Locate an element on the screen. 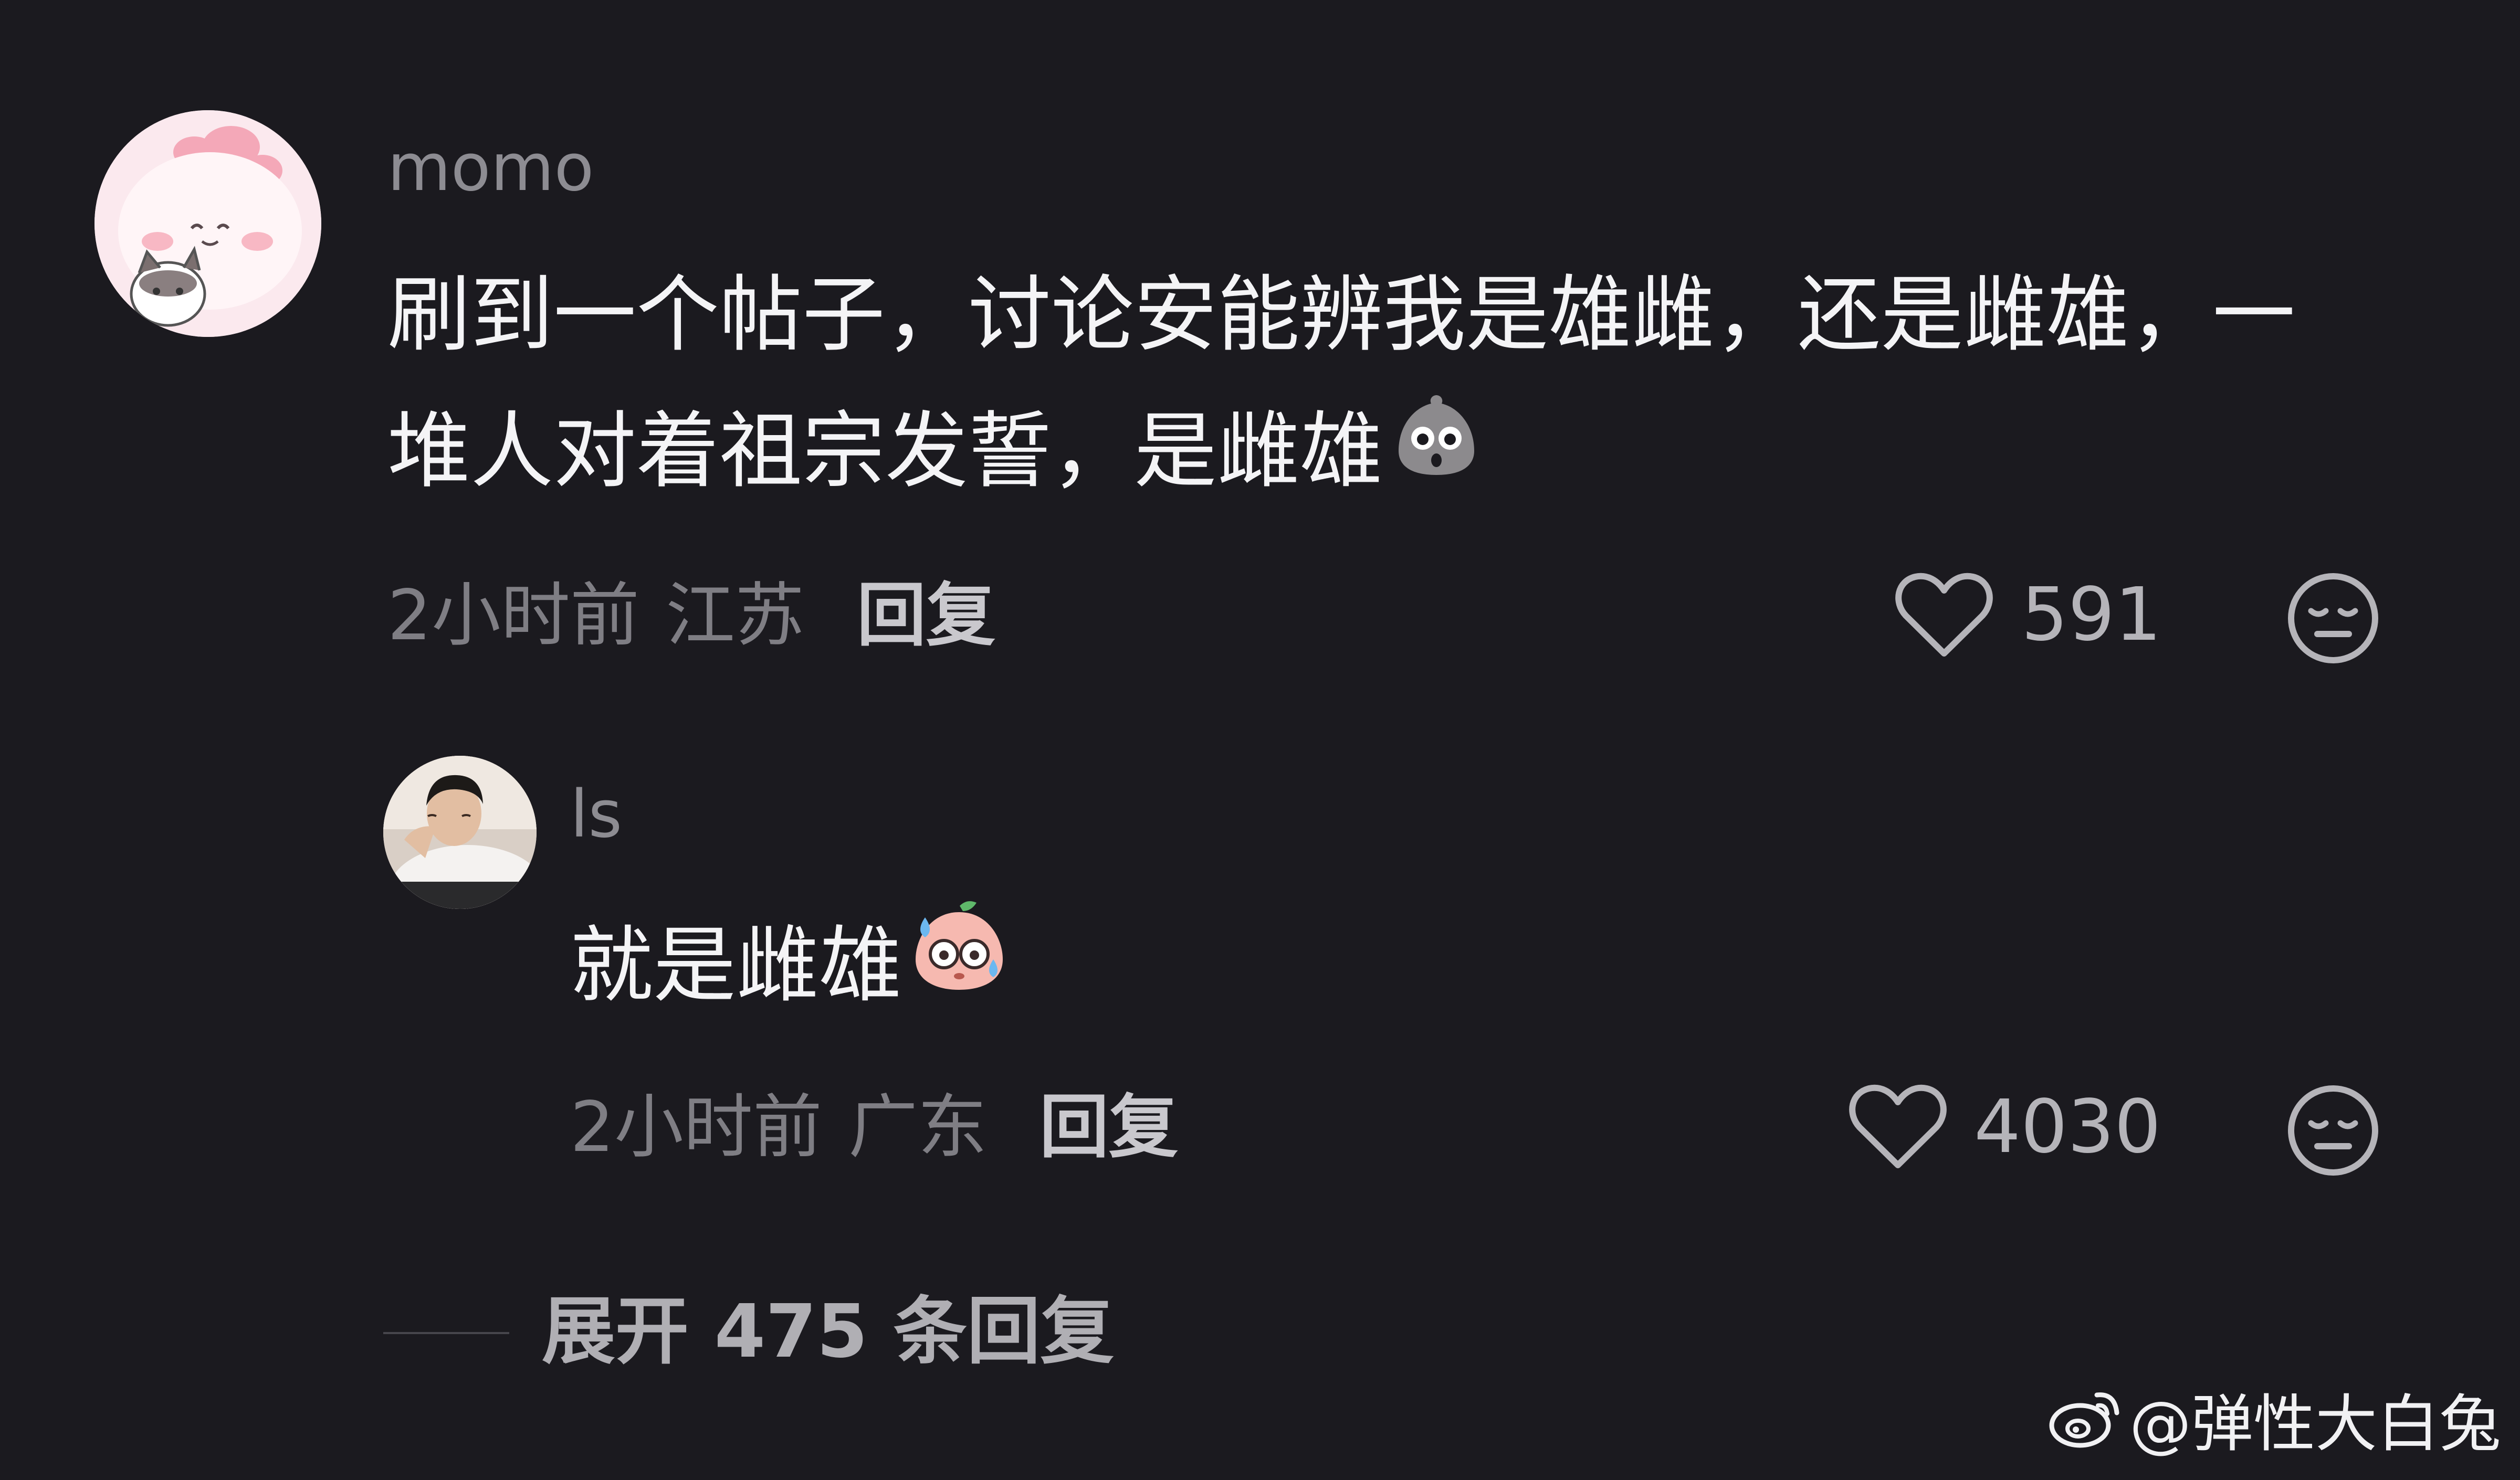 The height and width of the screenshot is (1480, 2520). comment-meta: 2小时前 广东 回复 is located at coordinates (874, 1127).